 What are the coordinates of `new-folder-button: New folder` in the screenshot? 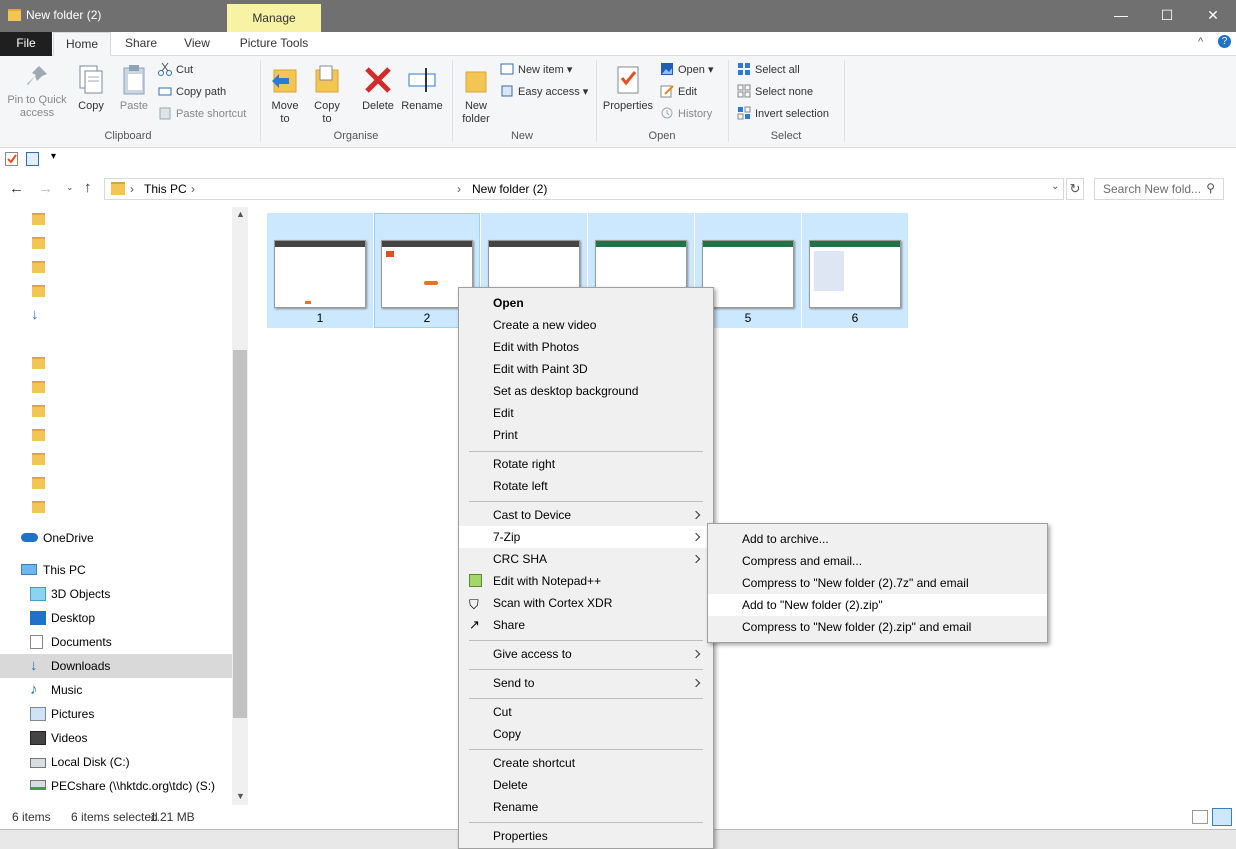 It's located at (476, 95).